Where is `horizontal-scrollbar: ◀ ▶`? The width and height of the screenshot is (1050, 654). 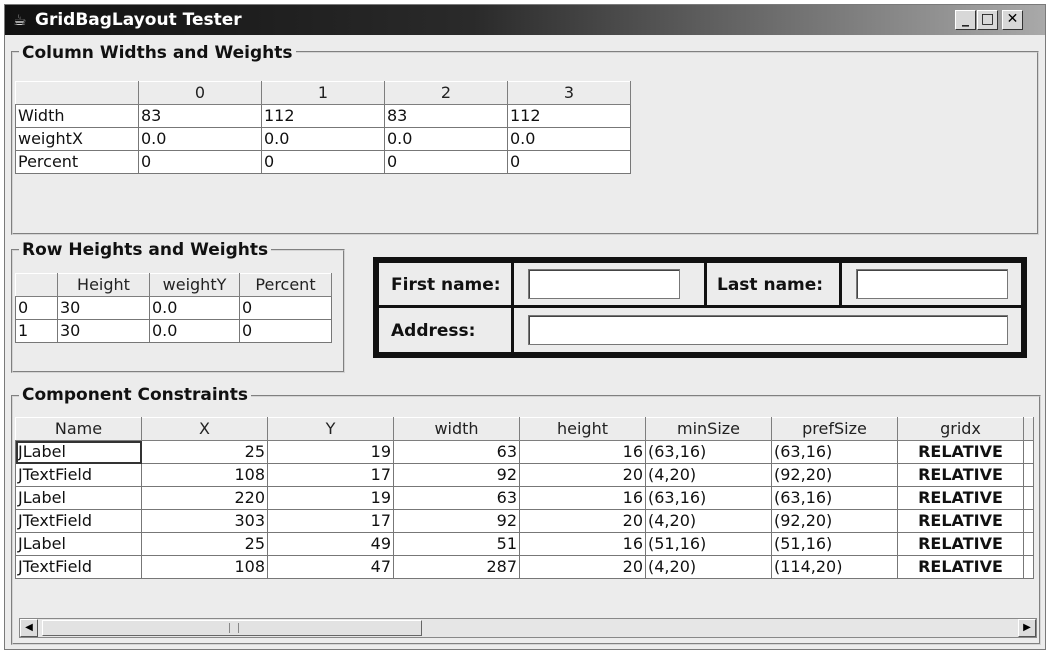 horizontal-scrollbar: ◀ ▶ is located at coordinates (528, 628).